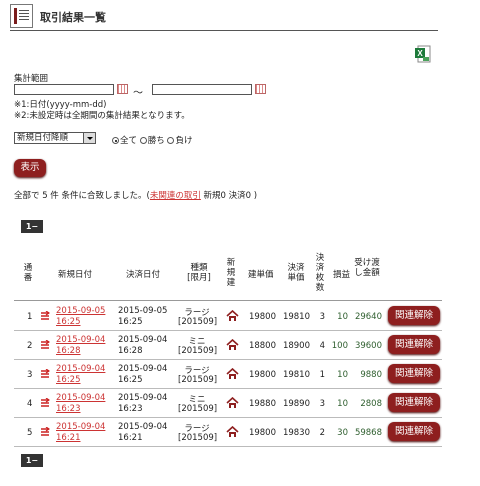 The width and height of the screenshot is (480, 486). I want to click on new-time-link: 16:23, so click(68, 409).